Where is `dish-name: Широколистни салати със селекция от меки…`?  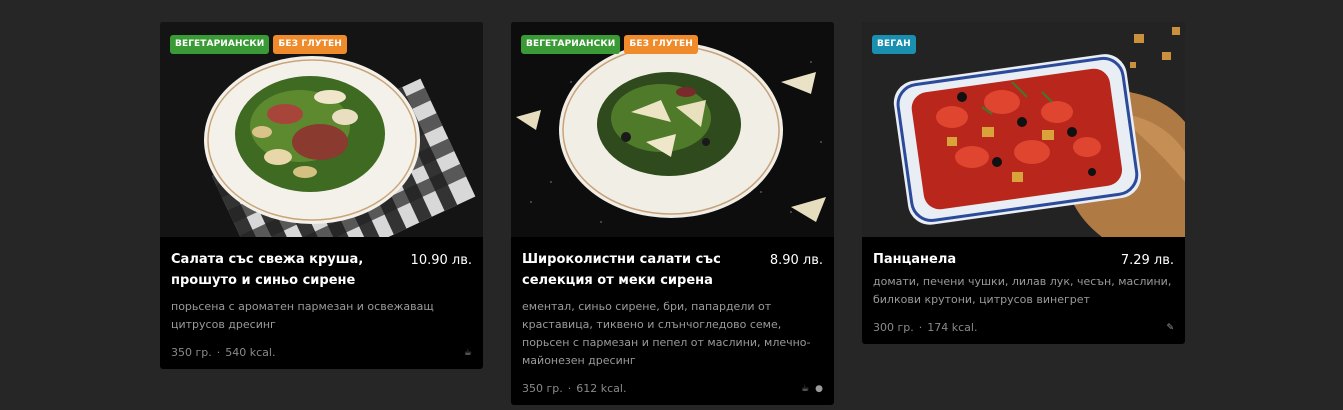
dish-name: Широколистни салати със селекция от меки… is located at coordinates (621, 270).